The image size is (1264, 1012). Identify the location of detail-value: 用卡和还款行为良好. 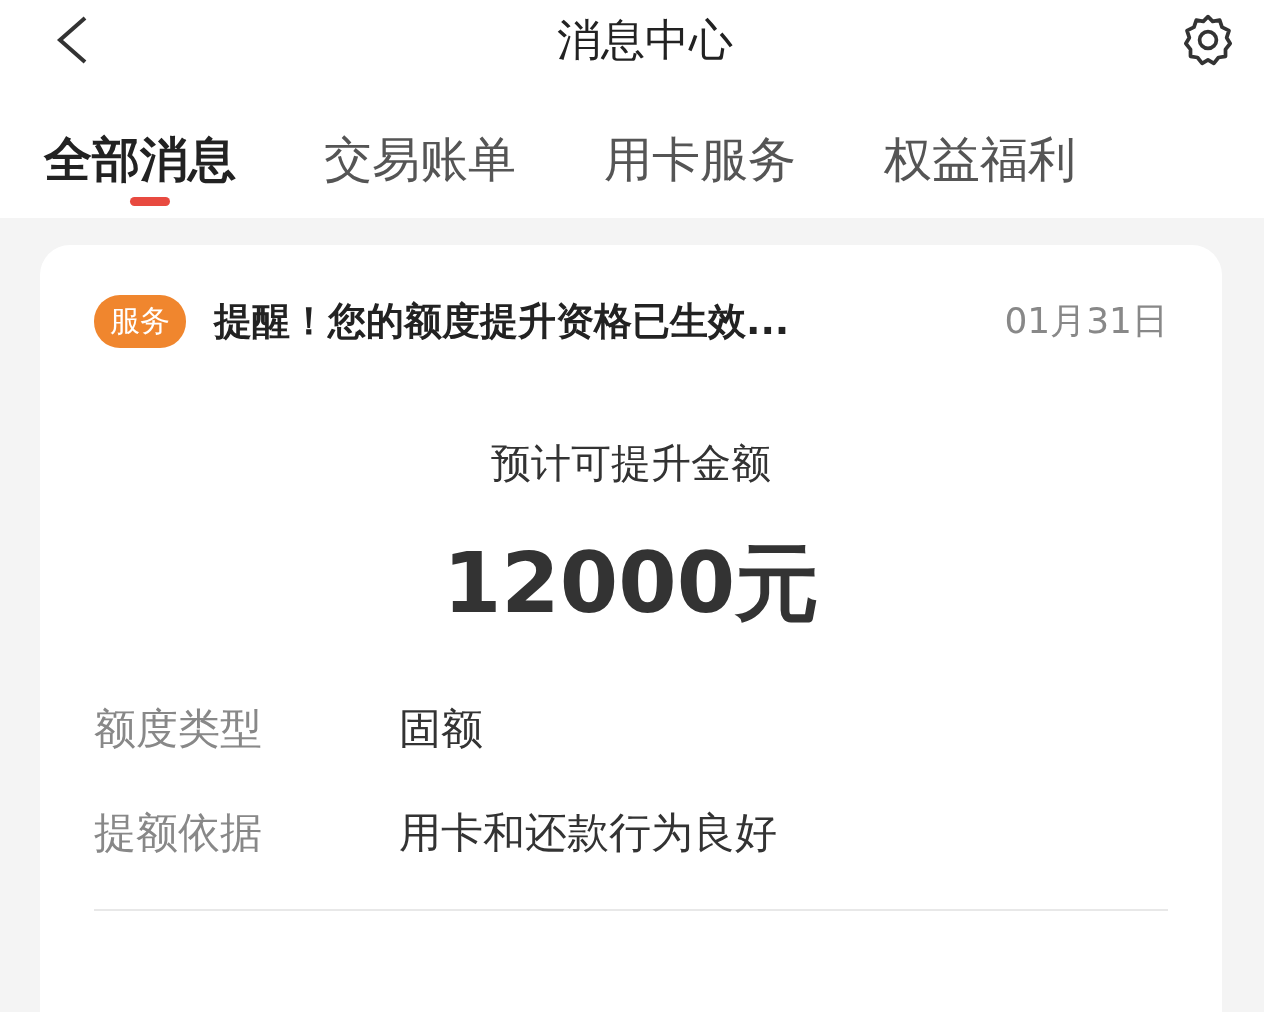
(588, 833).